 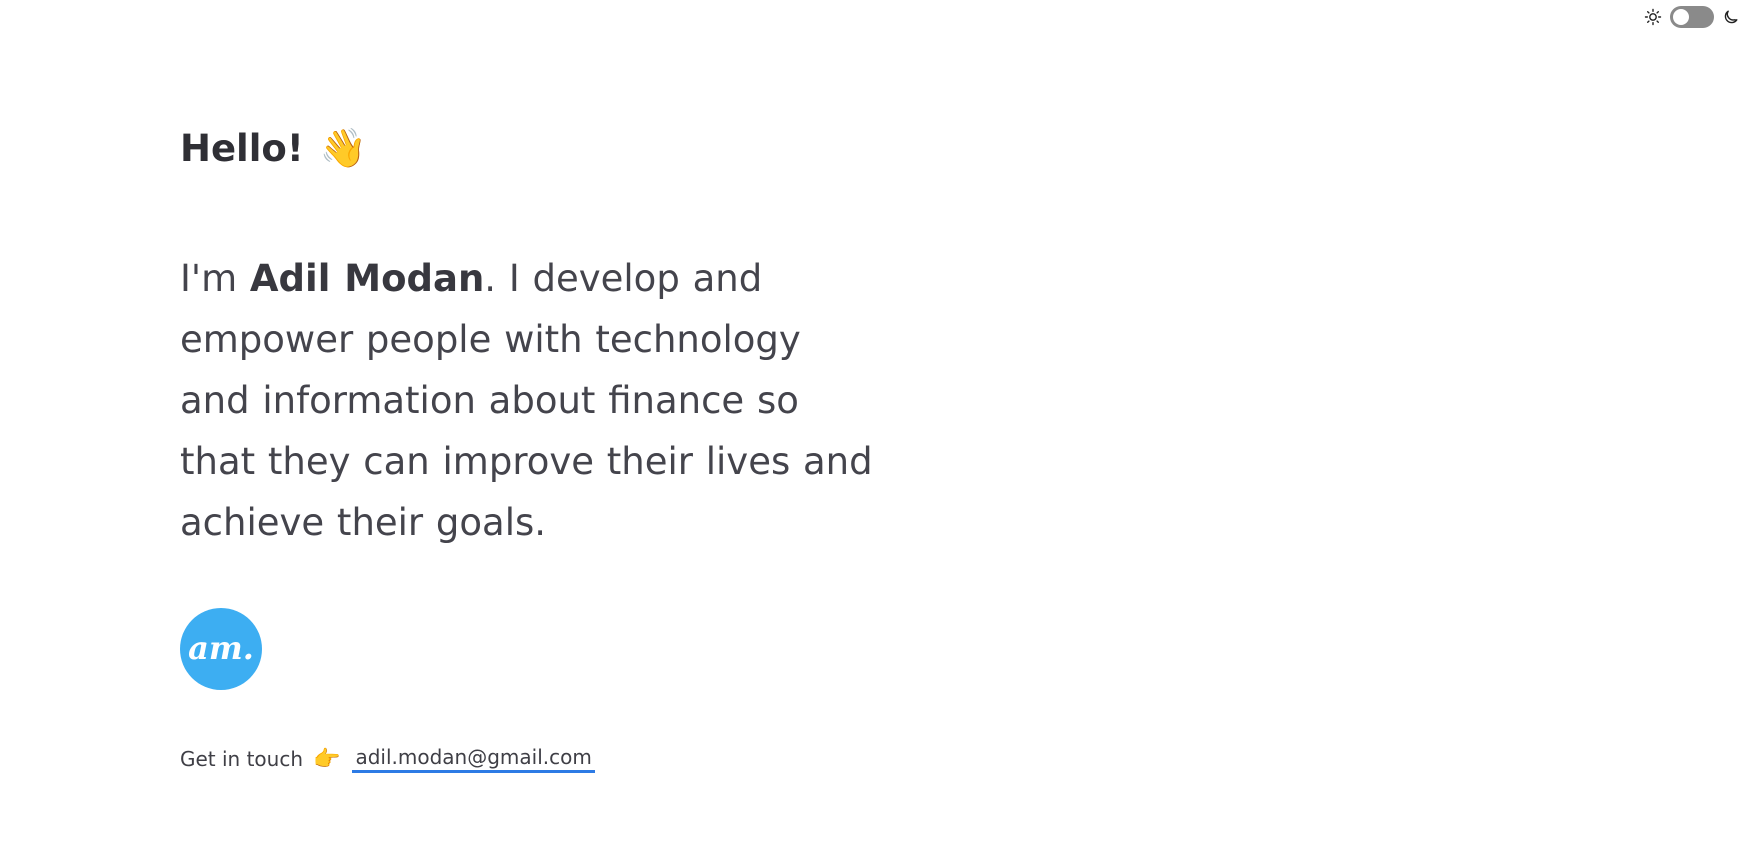 What do you see at coordinates (530, 148) in the screenshot?
I see `greeting-heading: Hello! 👋` at bounding box center [530, 148].